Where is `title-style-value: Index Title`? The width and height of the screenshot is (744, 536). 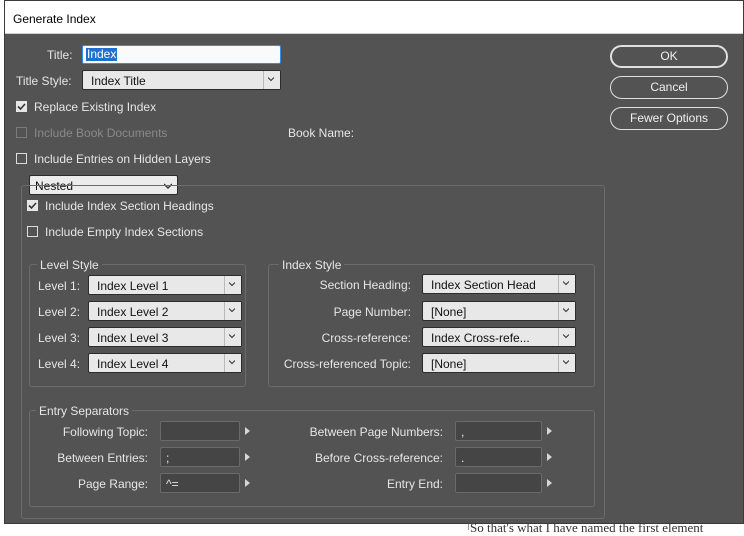 title-style-value: Index Title is located at coordinates (118, 81).